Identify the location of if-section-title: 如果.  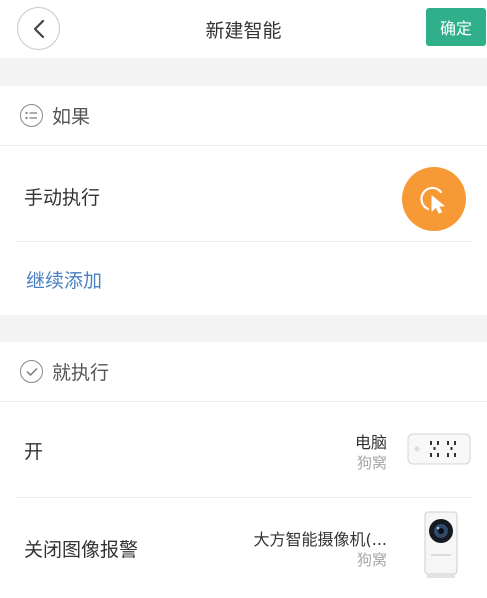
(71, 117).